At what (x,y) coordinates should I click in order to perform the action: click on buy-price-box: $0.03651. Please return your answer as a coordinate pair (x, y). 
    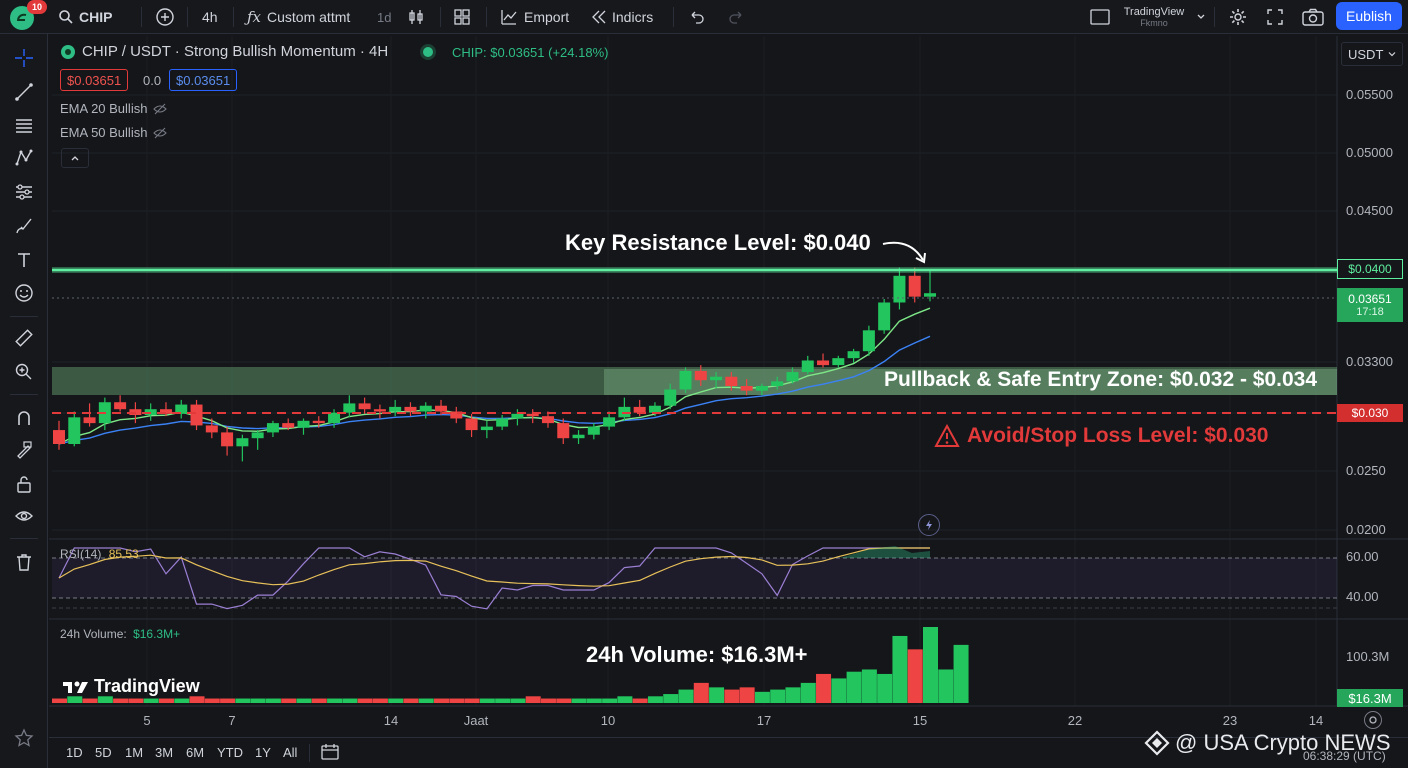
    Looking at the image, I should click on (203, 80).